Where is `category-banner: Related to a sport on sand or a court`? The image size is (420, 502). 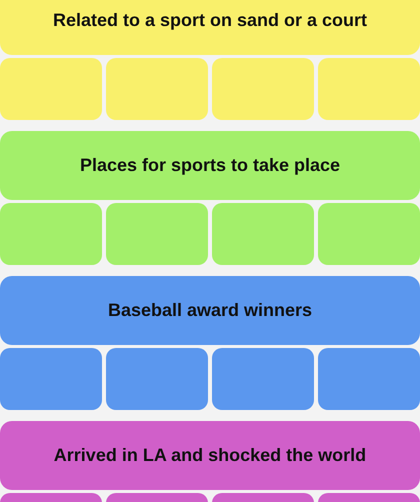
category-banner: Related to a sport on sand or a court is located at coordinates (210, 27).